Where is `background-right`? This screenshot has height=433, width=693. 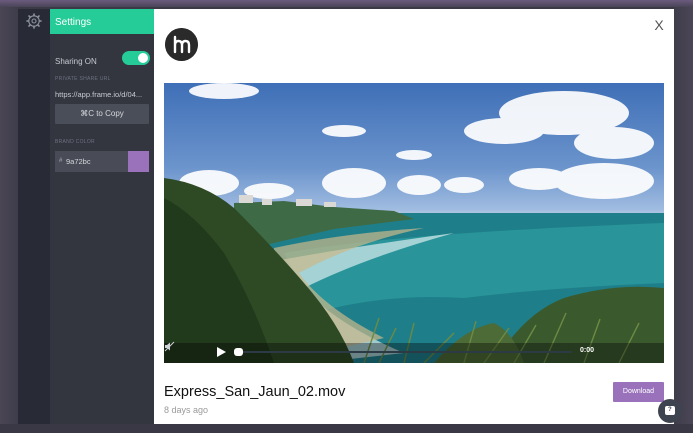
background-right is located at coordinates (683, 220).